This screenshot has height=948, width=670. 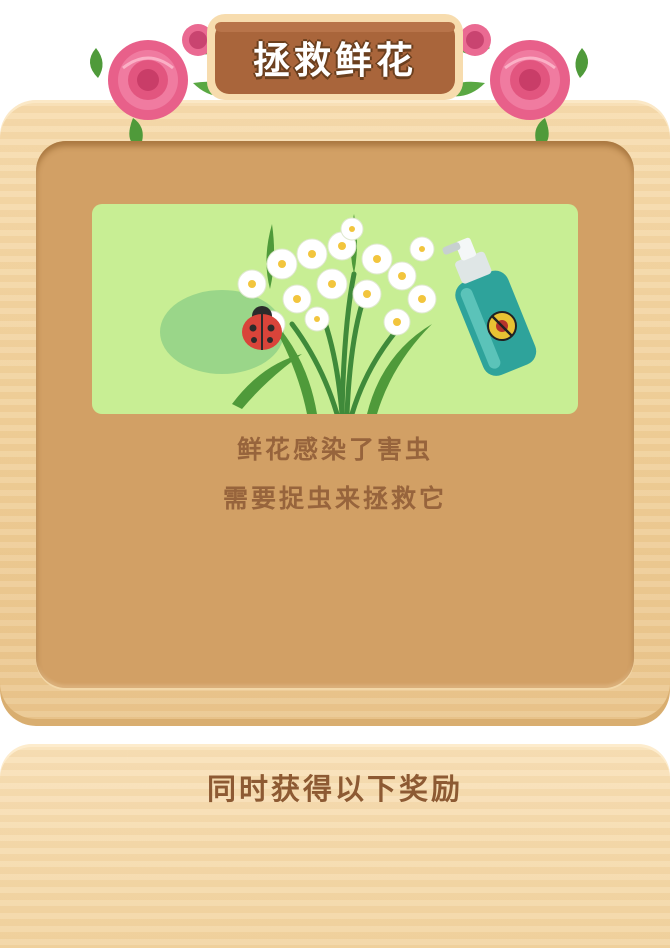 I want to click on no-bug-icon, so click(x=502, y=326).